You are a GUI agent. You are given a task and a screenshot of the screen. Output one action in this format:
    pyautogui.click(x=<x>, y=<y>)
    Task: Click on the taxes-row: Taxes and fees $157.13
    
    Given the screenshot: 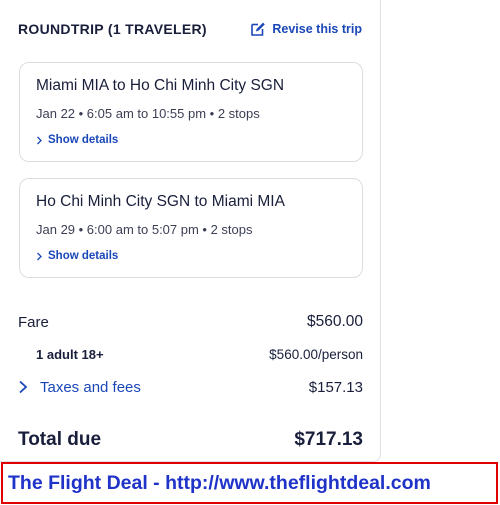 What is the action you would take?
    pyautogui.click(x=190, y=387)
    